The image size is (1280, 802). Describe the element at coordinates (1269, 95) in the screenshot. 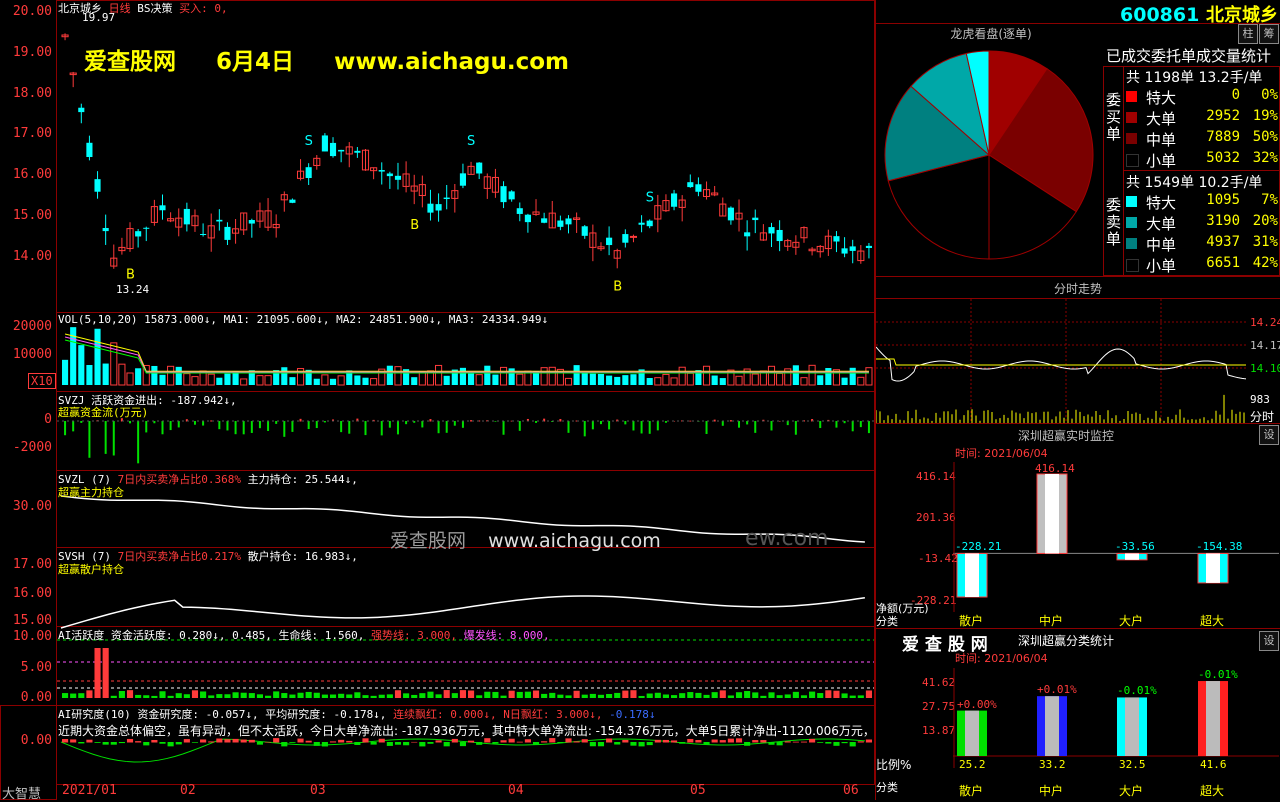

I see `stat-pct: 0%` at that location.